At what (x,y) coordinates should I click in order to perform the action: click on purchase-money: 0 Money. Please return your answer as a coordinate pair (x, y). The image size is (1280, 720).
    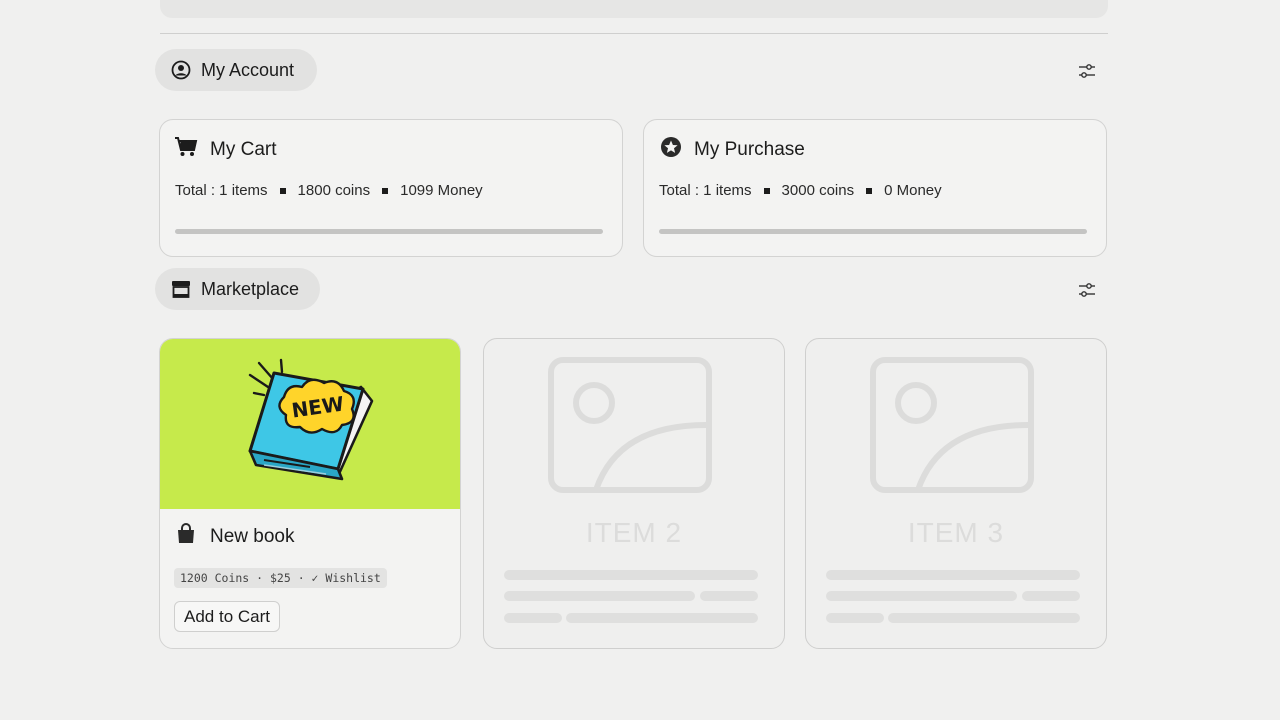
    Looking at the image, I should click on (913, 190).